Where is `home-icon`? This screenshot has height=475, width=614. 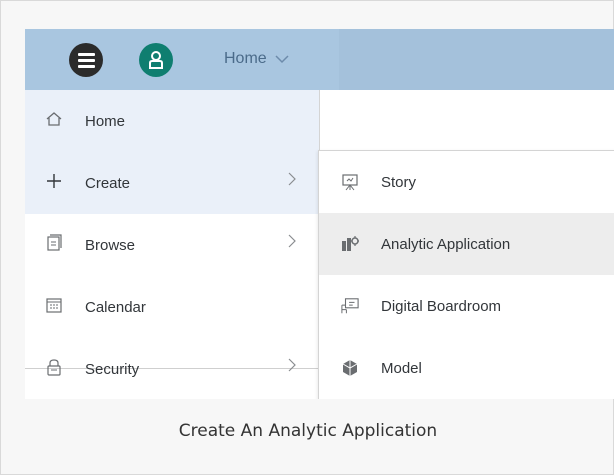 home-icon is located at coordinates (54, 119).